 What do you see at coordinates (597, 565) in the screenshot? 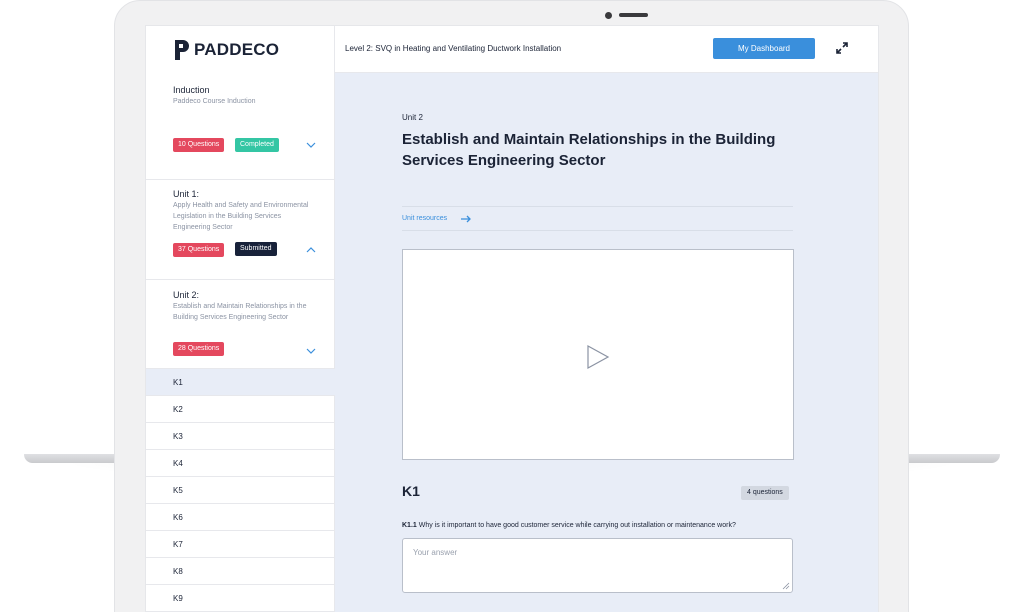
I see `answer-field` at bounding box center [597, 565].